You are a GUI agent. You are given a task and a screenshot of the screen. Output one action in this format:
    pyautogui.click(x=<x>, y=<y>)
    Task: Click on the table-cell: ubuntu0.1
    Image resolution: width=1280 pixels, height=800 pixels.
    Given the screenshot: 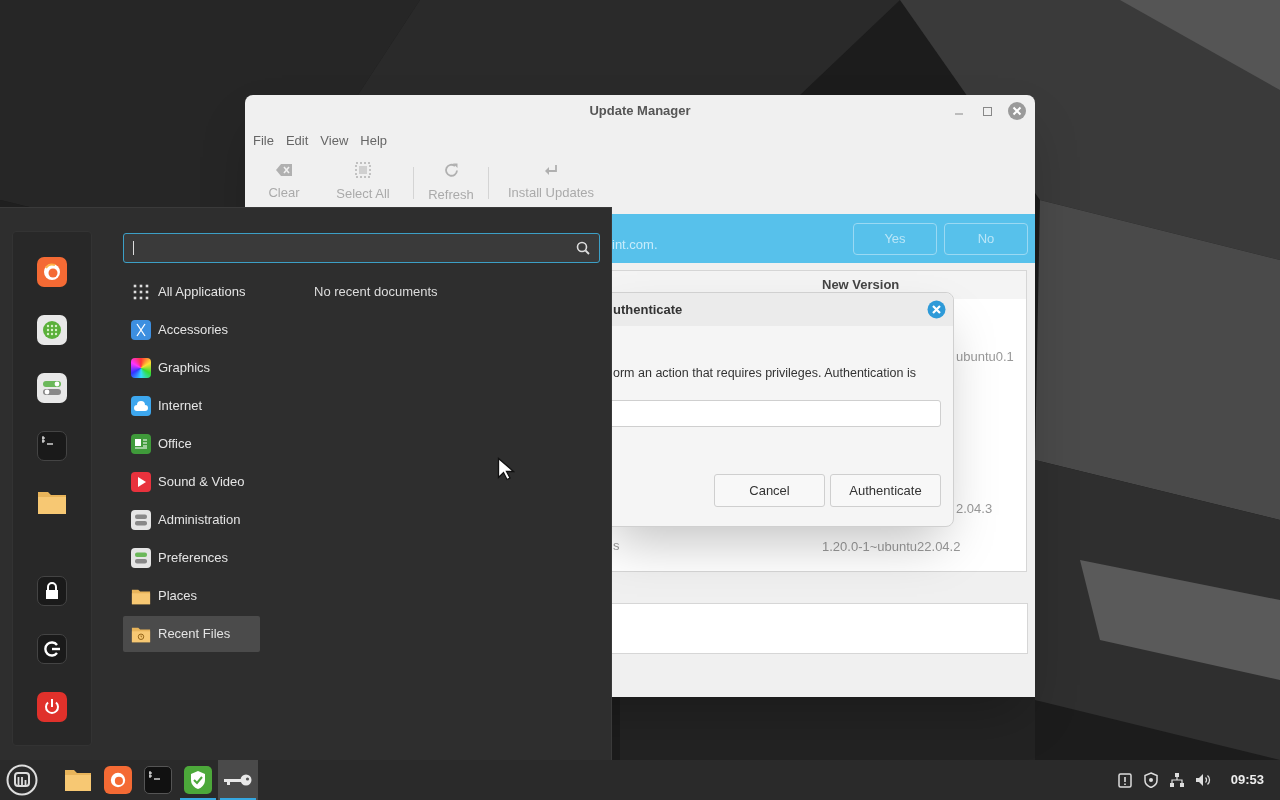 What is the action you would take?
    pyautogui.click(x=985, y=356)
    